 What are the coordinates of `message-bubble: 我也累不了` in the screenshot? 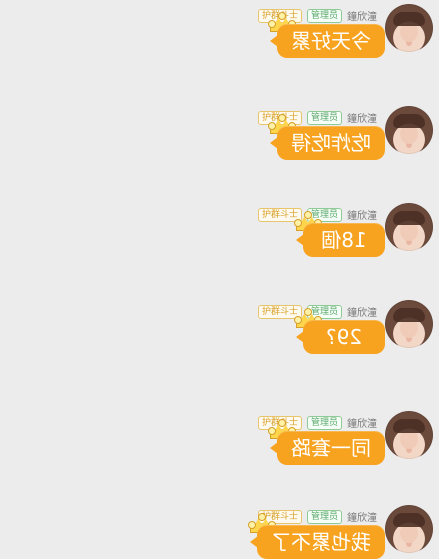 It's located at (321, 542).